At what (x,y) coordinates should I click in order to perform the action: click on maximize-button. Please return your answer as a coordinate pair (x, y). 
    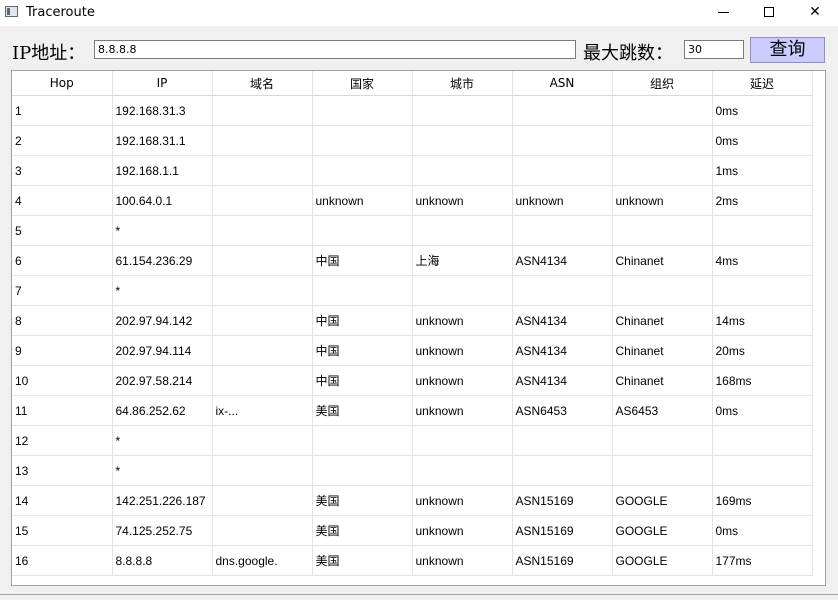
    Looking at the image, I should click on (769, 13).